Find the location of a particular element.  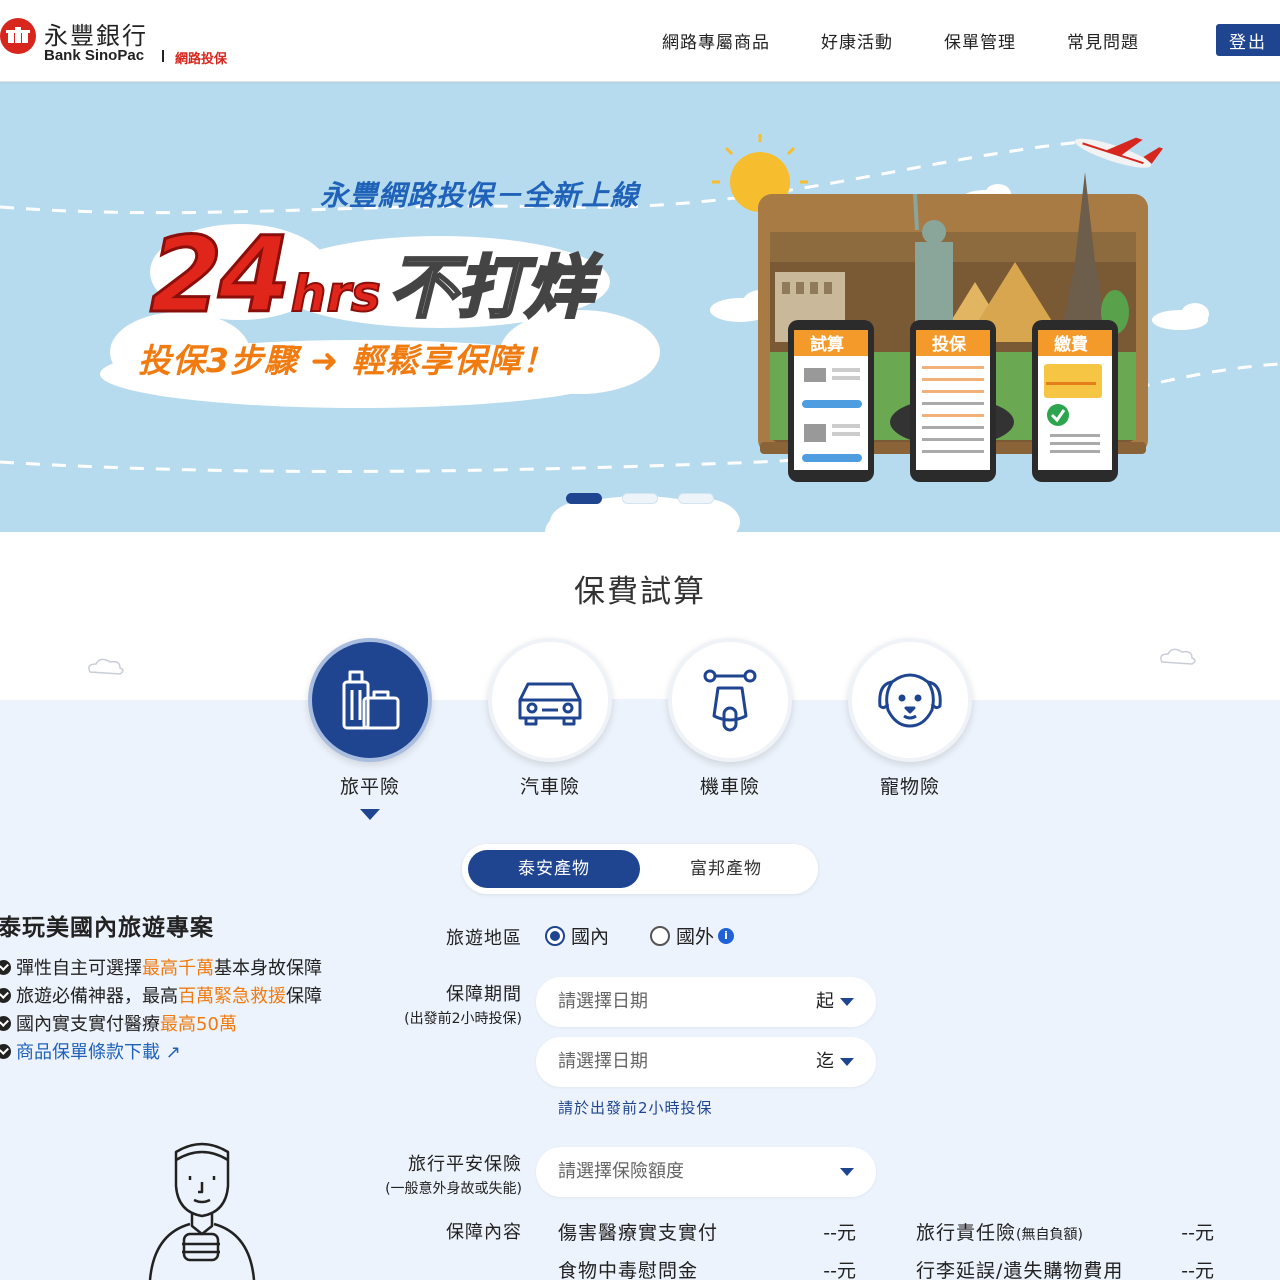

radio-checked-icon is located at coordinates (555, 935).